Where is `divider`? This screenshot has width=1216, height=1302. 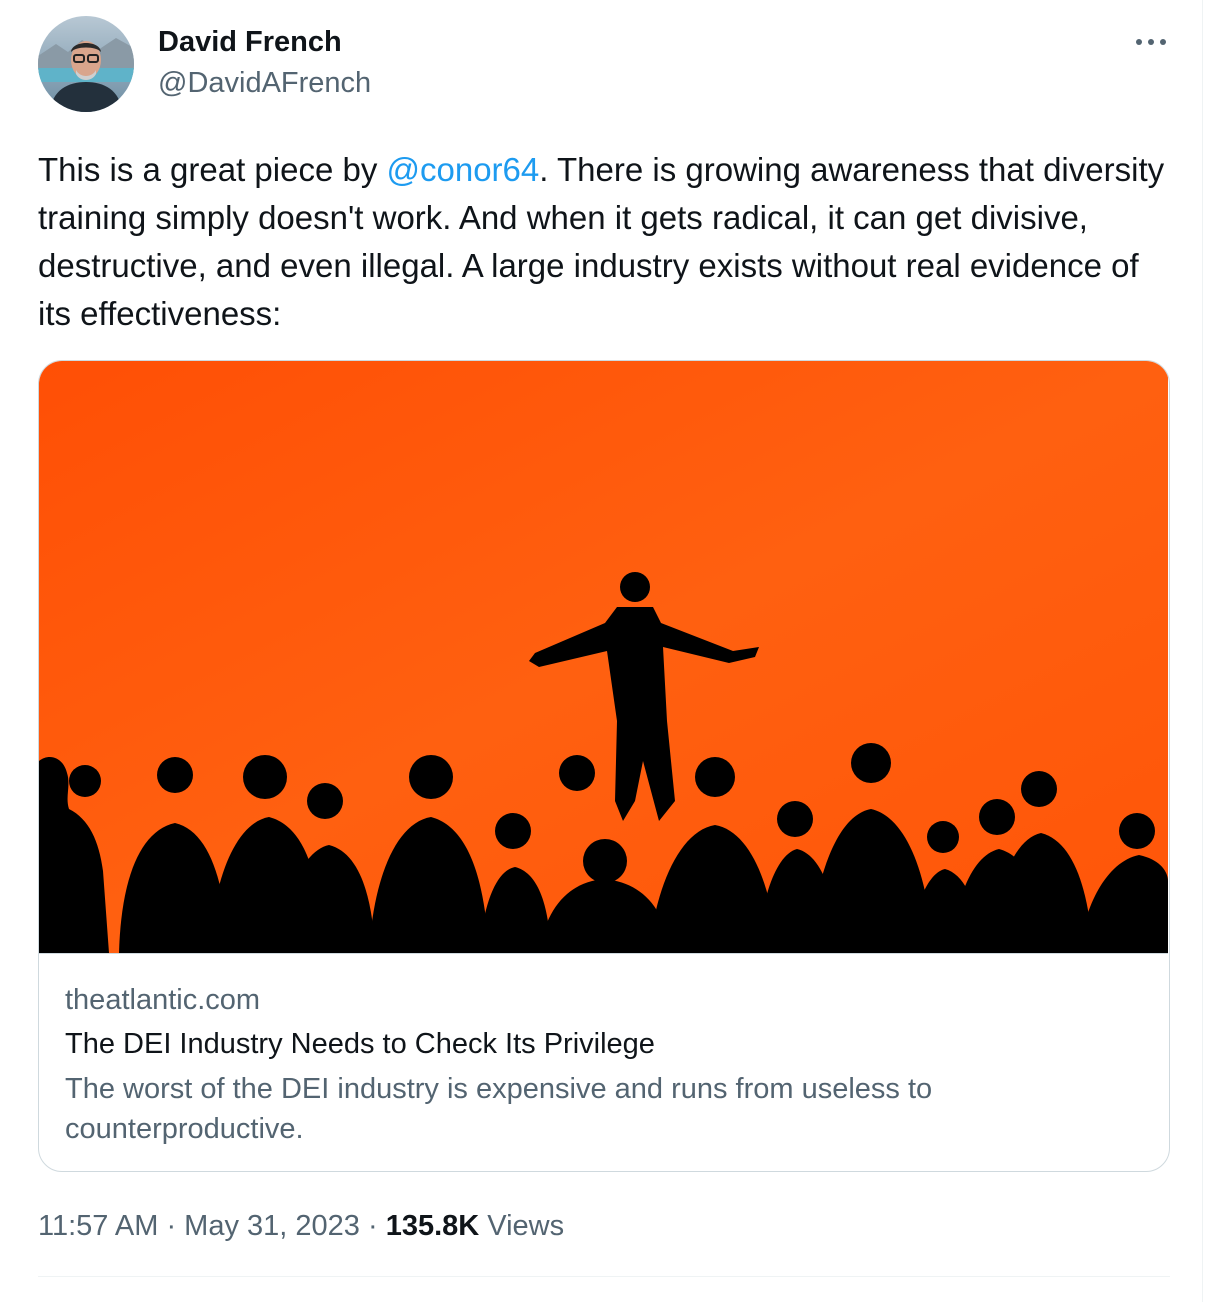 divider is located at coordinates (604, 1276).